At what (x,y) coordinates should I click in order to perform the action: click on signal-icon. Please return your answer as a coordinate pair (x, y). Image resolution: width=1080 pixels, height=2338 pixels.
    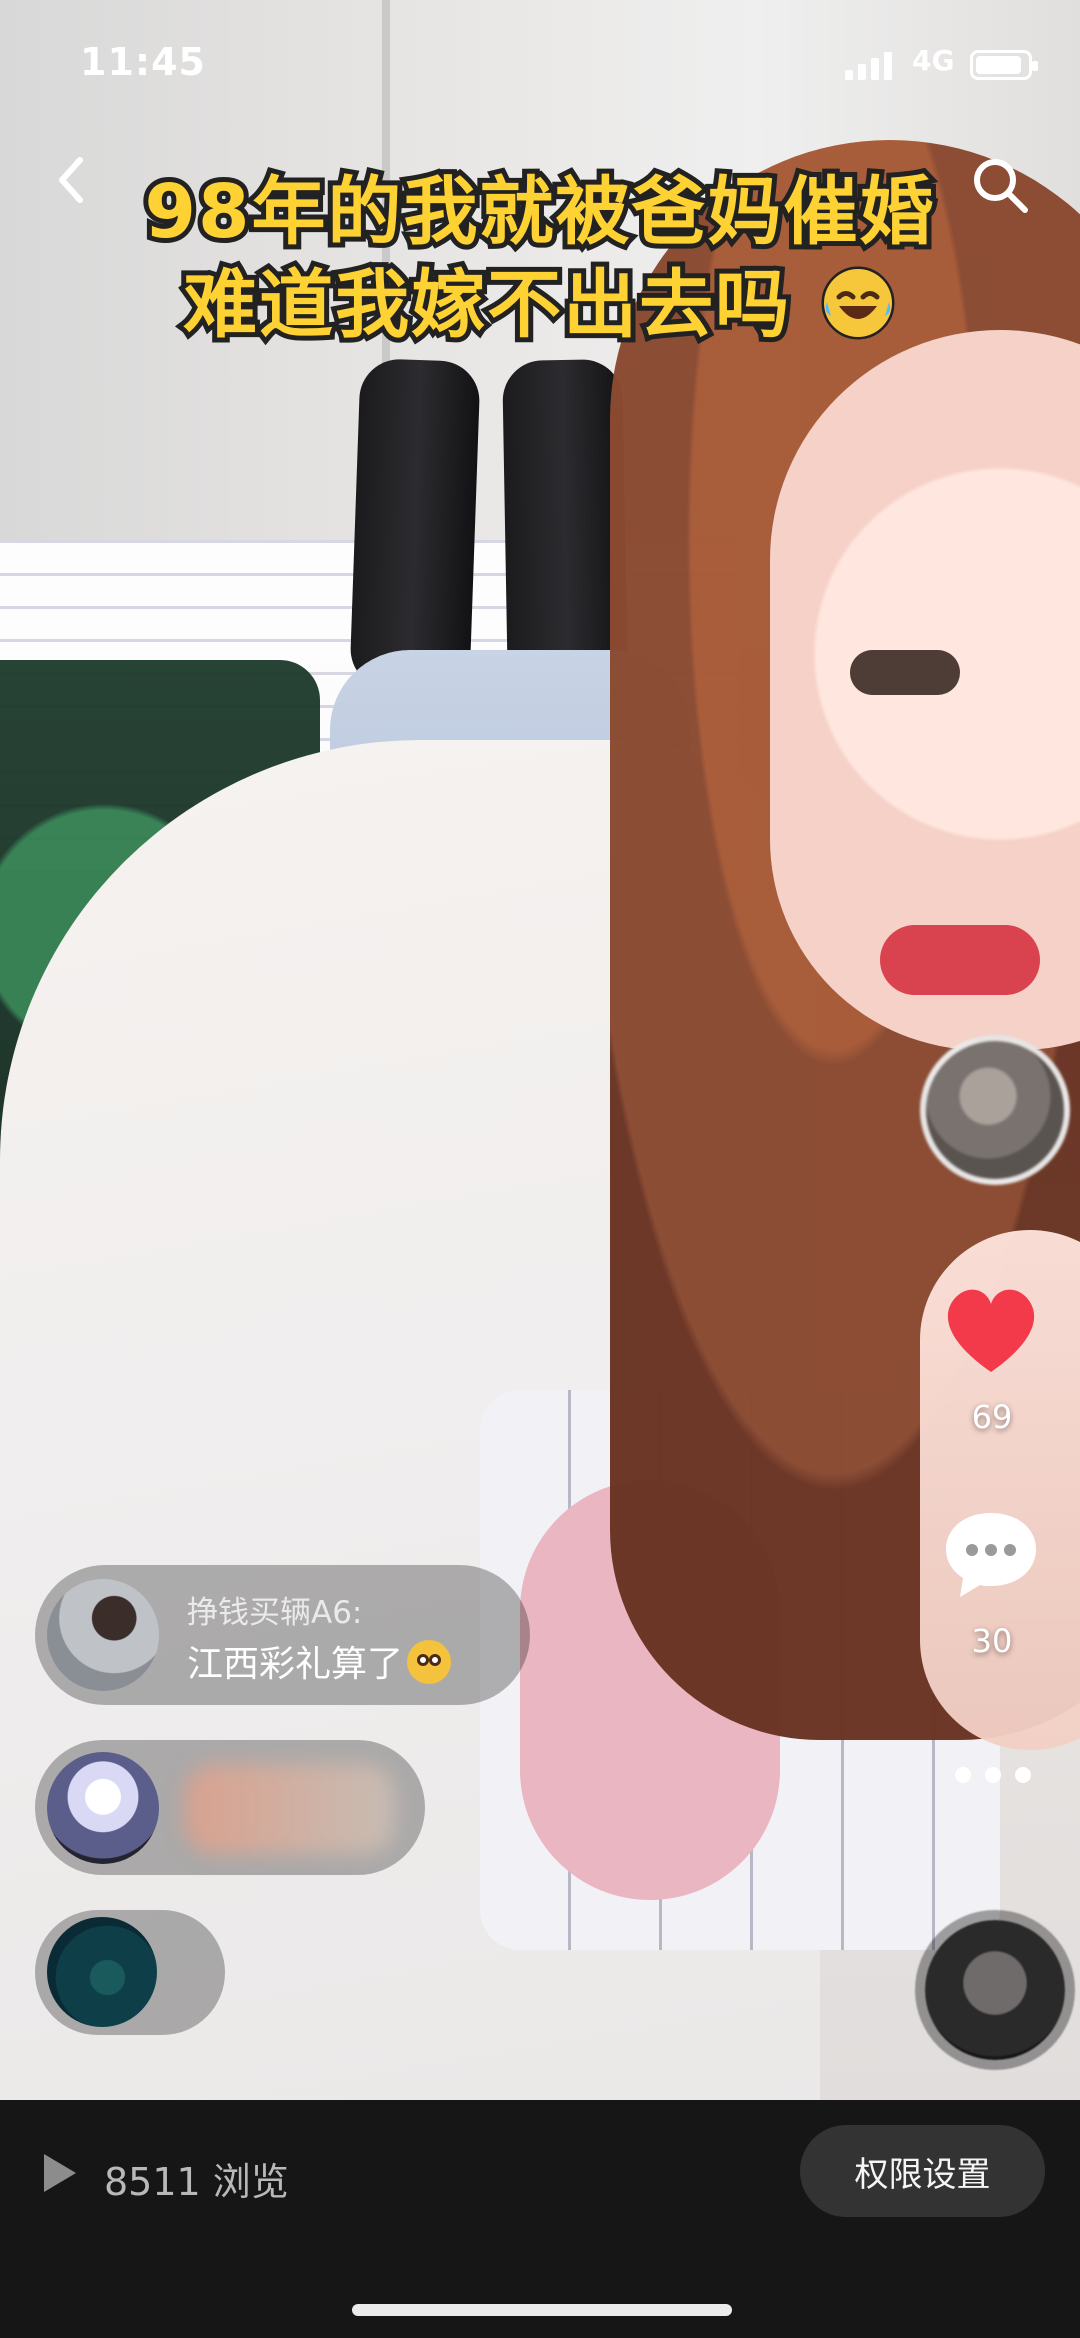
    Looking at the image, I should click on (871, 65).